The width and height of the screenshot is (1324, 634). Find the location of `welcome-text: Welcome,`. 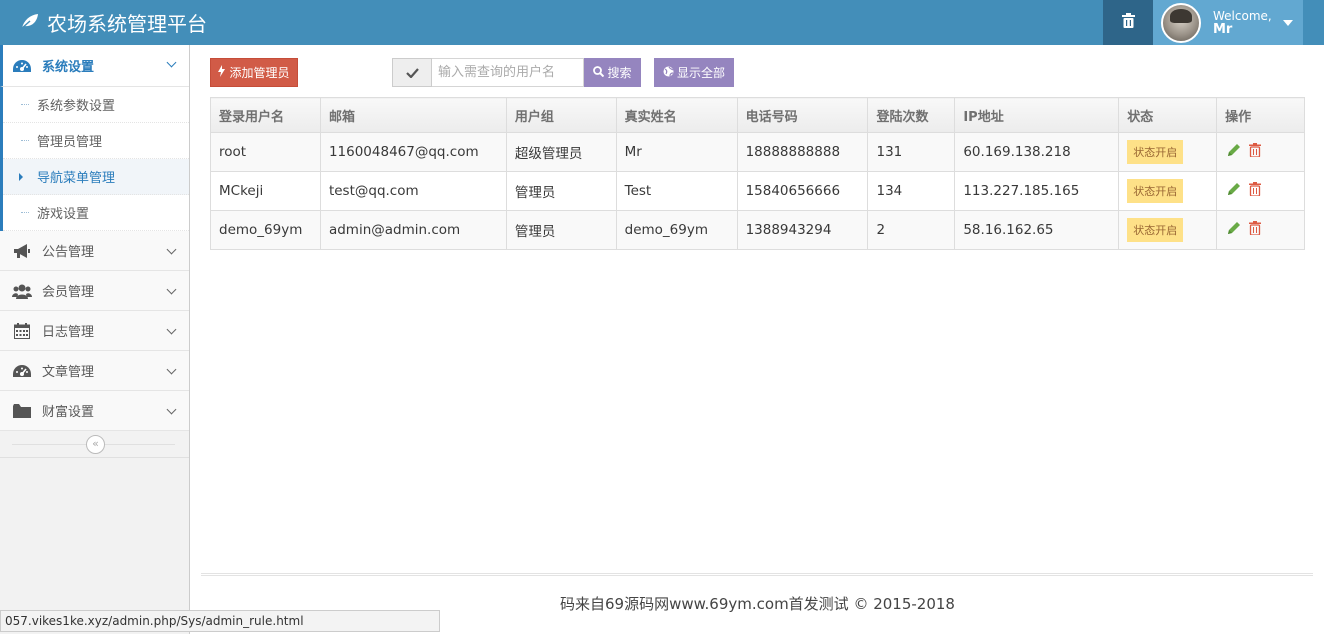

welcome-text: Welcome, is located at coordinates (1242, 15).